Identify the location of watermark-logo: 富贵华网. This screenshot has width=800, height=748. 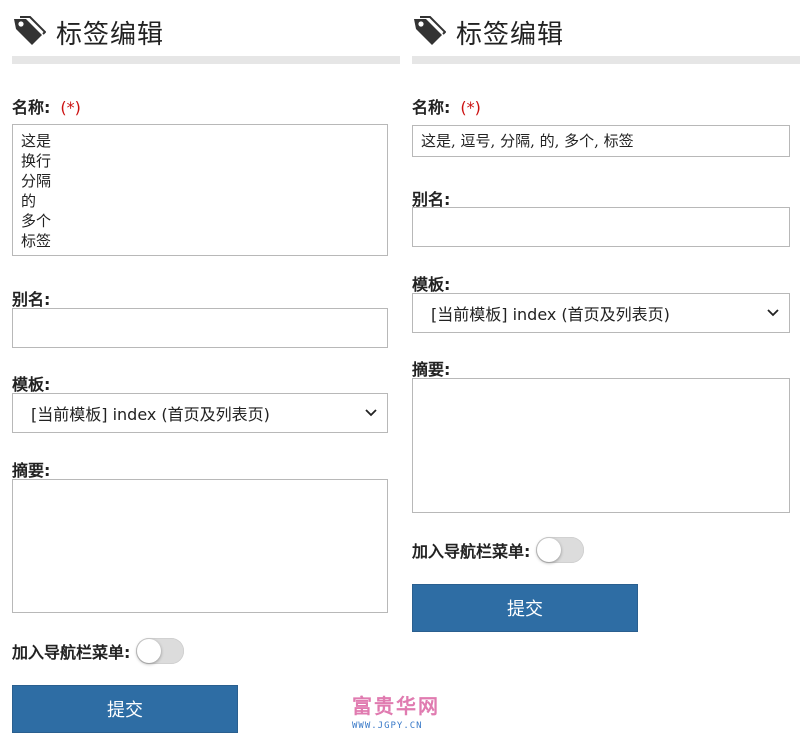
(396, 706).